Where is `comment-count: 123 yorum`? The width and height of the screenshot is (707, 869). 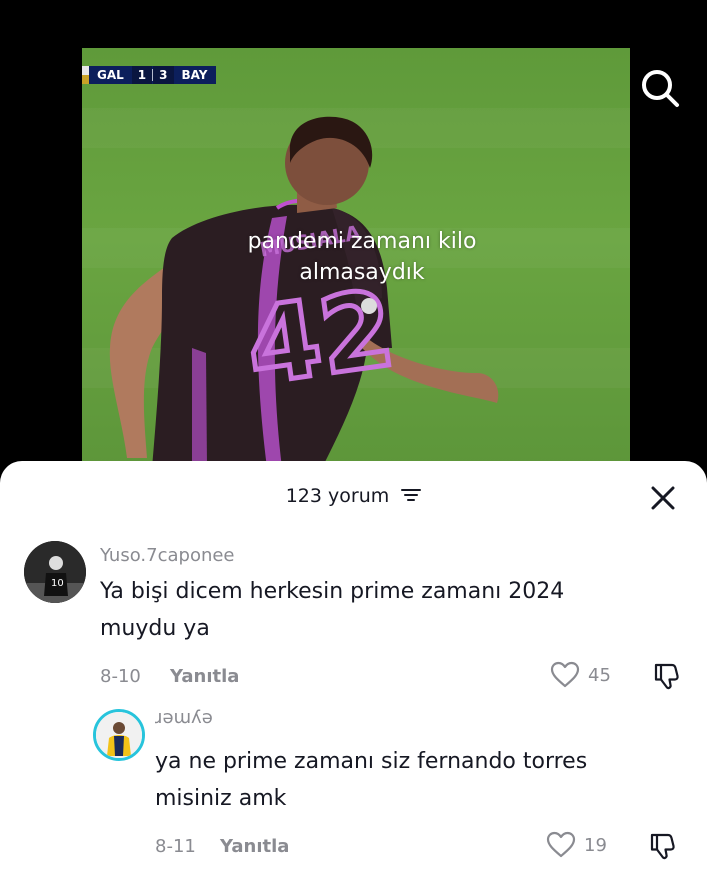
comment-count: 123 yorum is located at coordinates (337, 496).